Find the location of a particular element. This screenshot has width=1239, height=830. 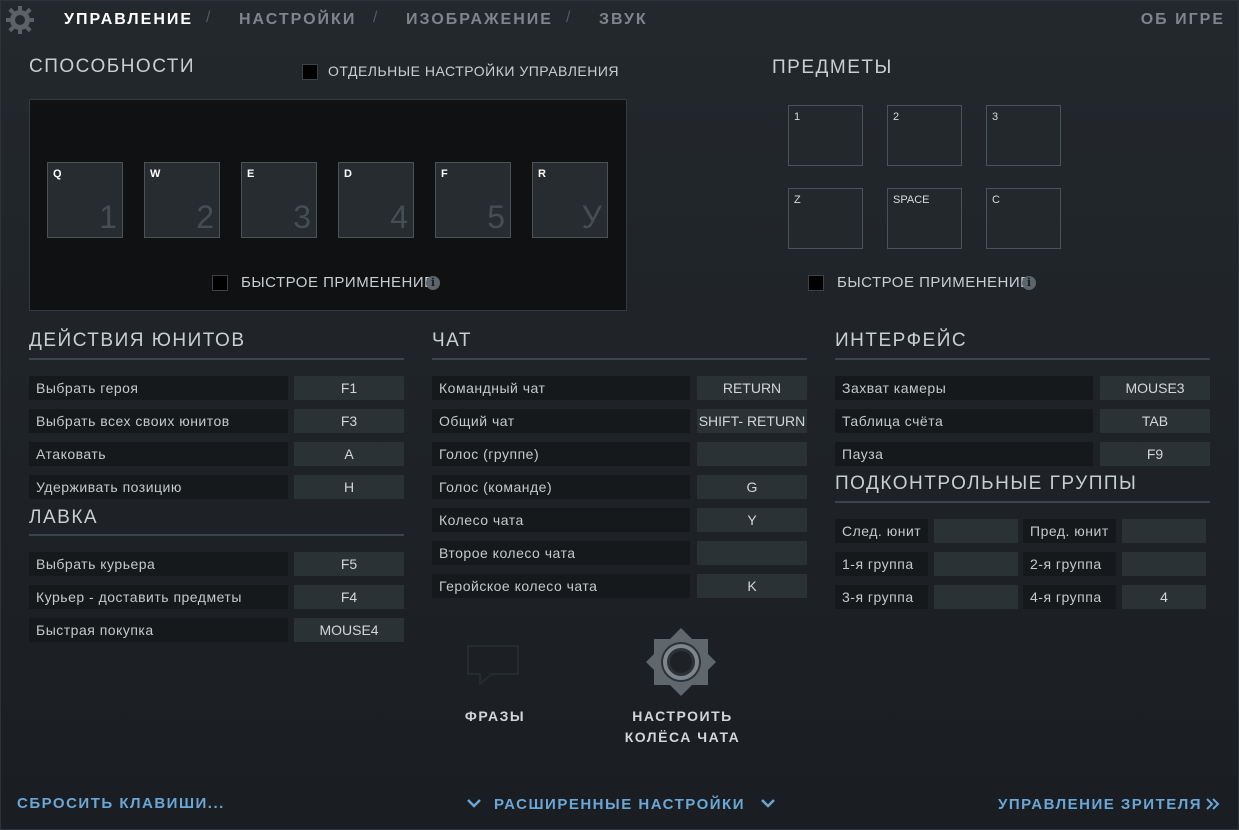

hotkey-label: Голос (группе) is located at coordinates (561, 454).